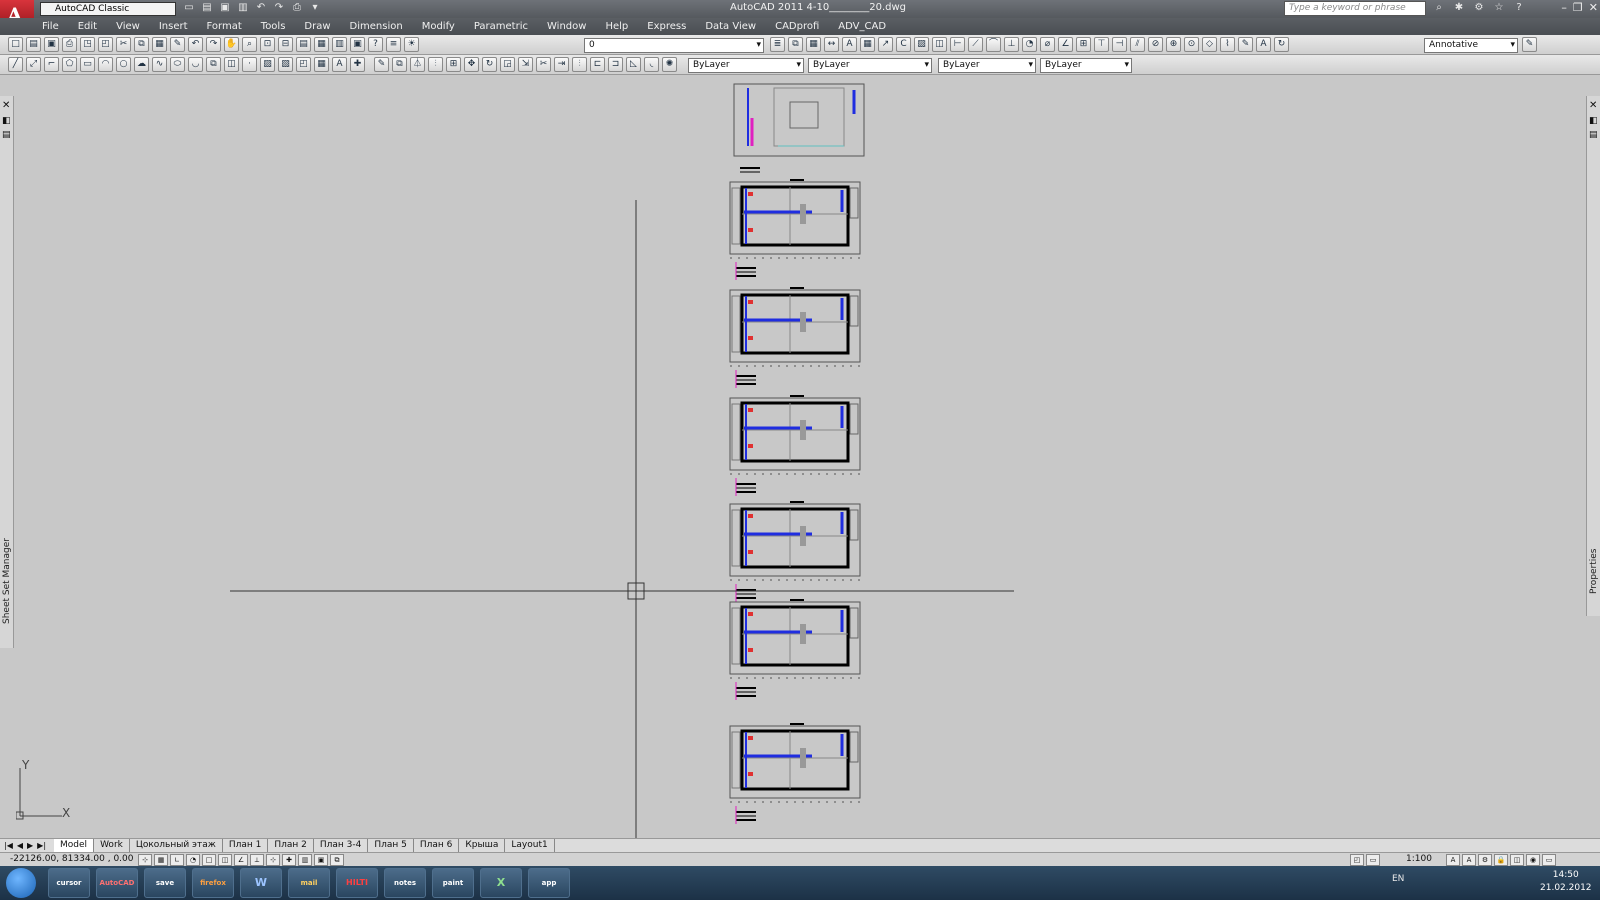  I want to click on chamfer-icon: ◺, so click(633, 64).